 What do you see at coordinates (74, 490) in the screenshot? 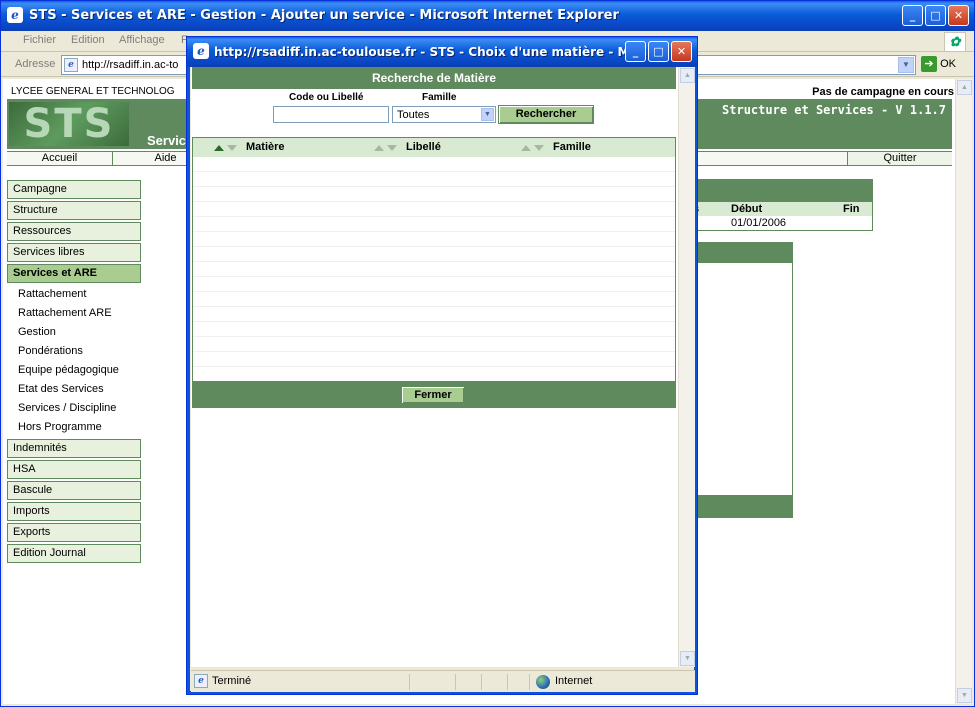
I see `side-item-bascule: Bascule` at bounding box center [74, 490].